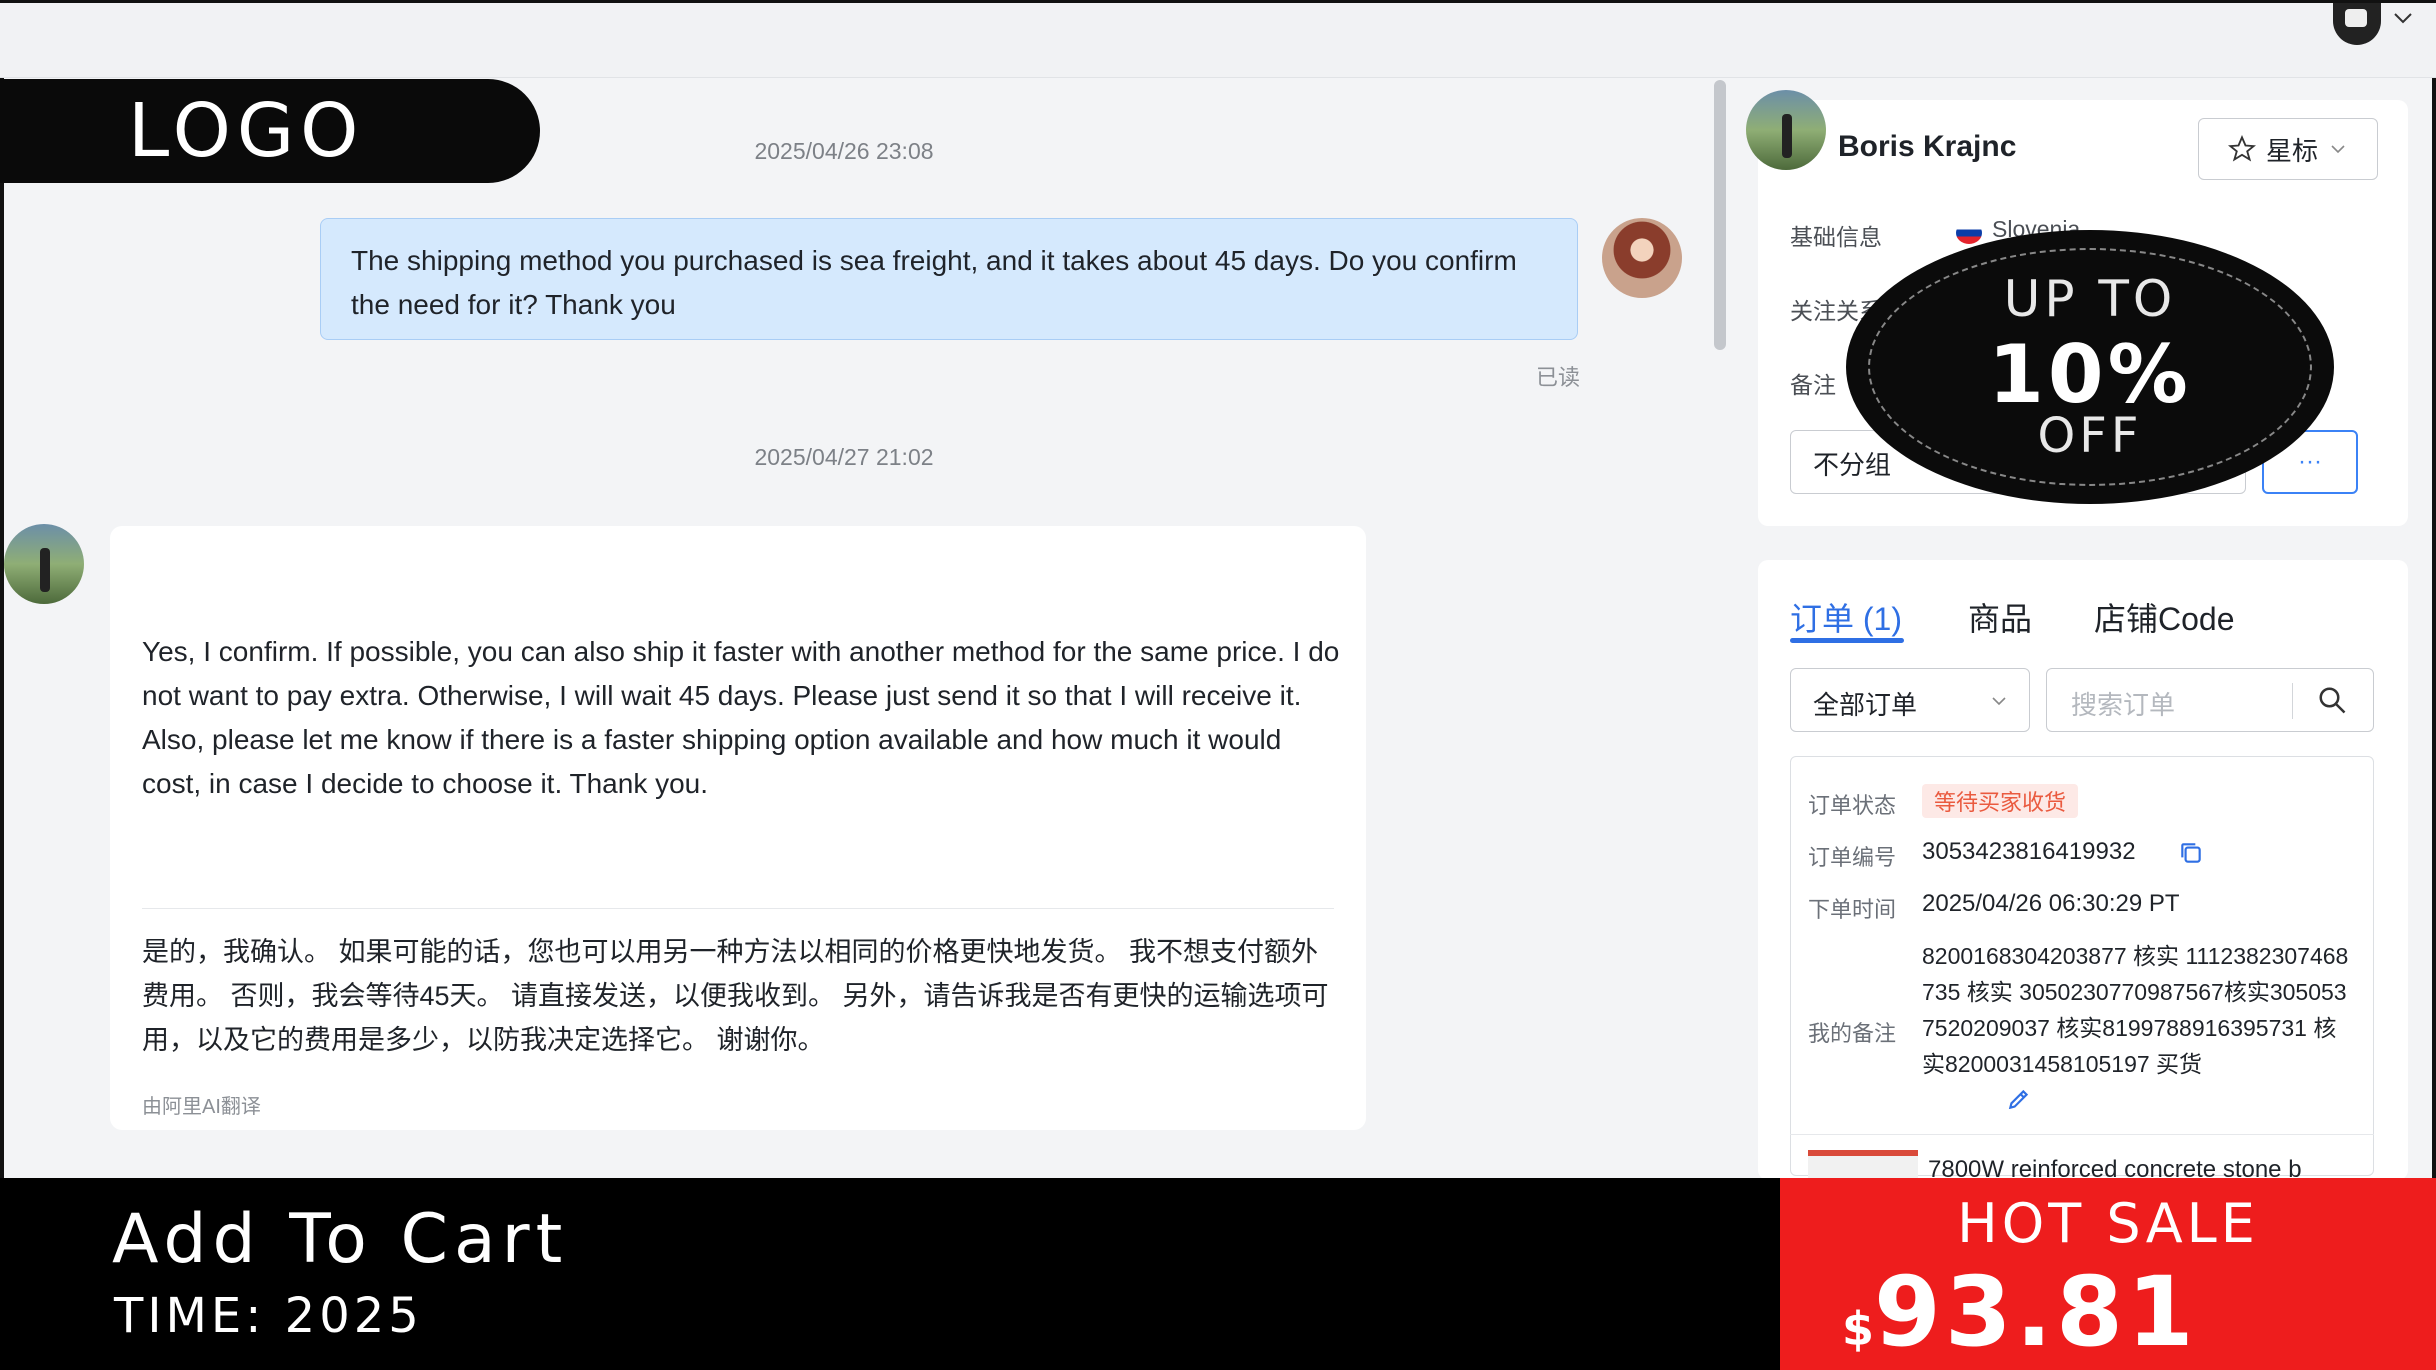  I want to click on star-button: 星标, so click(2288, 149).